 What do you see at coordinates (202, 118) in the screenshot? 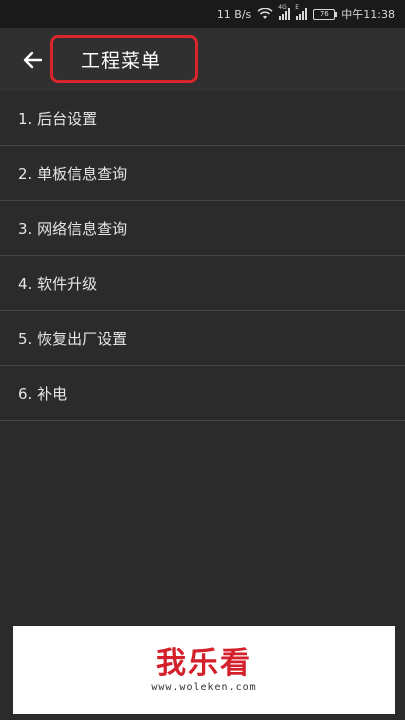
I see `menu-item-backend-settings: 1. 后台设置` at bounding box center [202, 118].